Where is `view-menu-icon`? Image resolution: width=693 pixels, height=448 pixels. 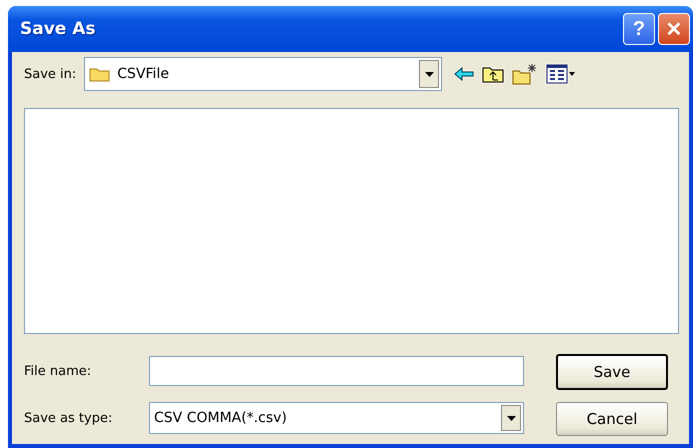
view-menu-icon is located at coordinates (561, 74).